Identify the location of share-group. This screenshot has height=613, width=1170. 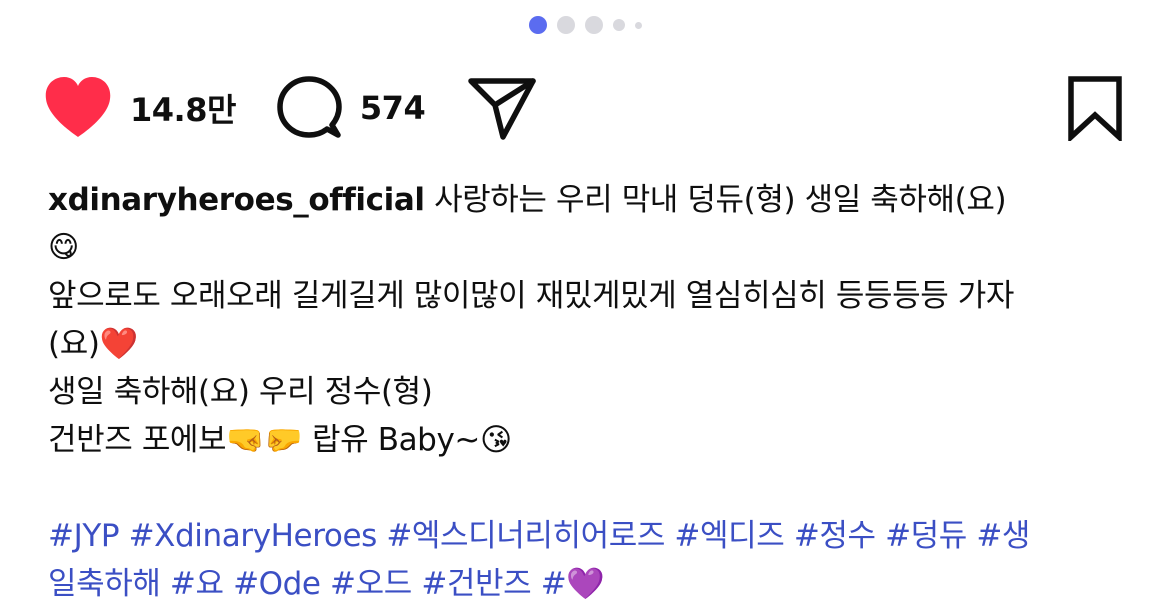
(502, 108).